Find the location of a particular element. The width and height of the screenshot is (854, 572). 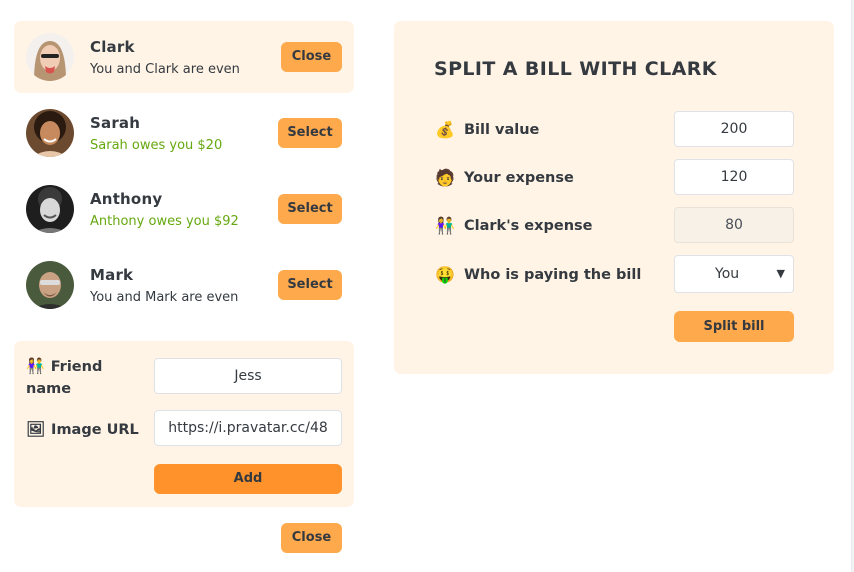

money-face-icon: 🤑 is located at coordinates (445, 274).